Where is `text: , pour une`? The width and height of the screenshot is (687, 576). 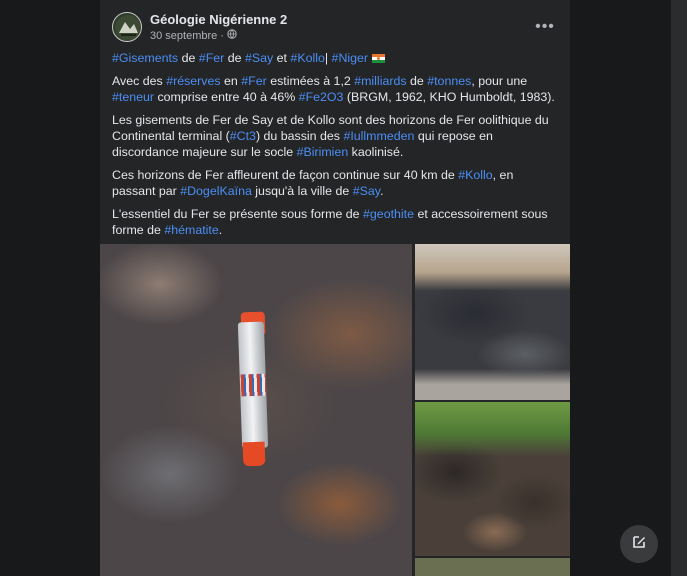 text: , pour une is located at coordinates (499, 81).